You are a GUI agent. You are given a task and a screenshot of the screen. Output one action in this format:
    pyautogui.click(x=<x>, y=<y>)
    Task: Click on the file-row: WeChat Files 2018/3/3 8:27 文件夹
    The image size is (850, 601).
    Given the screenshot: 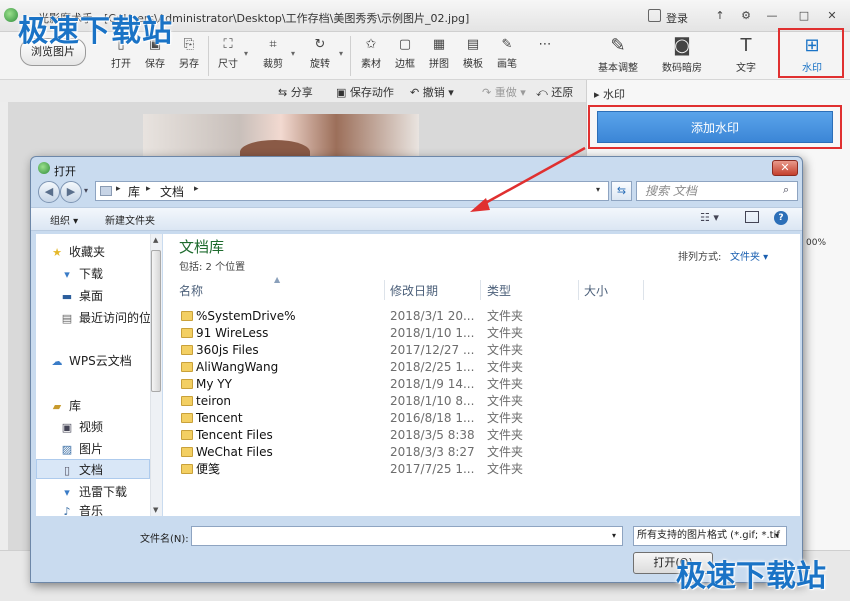 What is the action you would take?
    pyautogui.click(x=399, y=452)
    